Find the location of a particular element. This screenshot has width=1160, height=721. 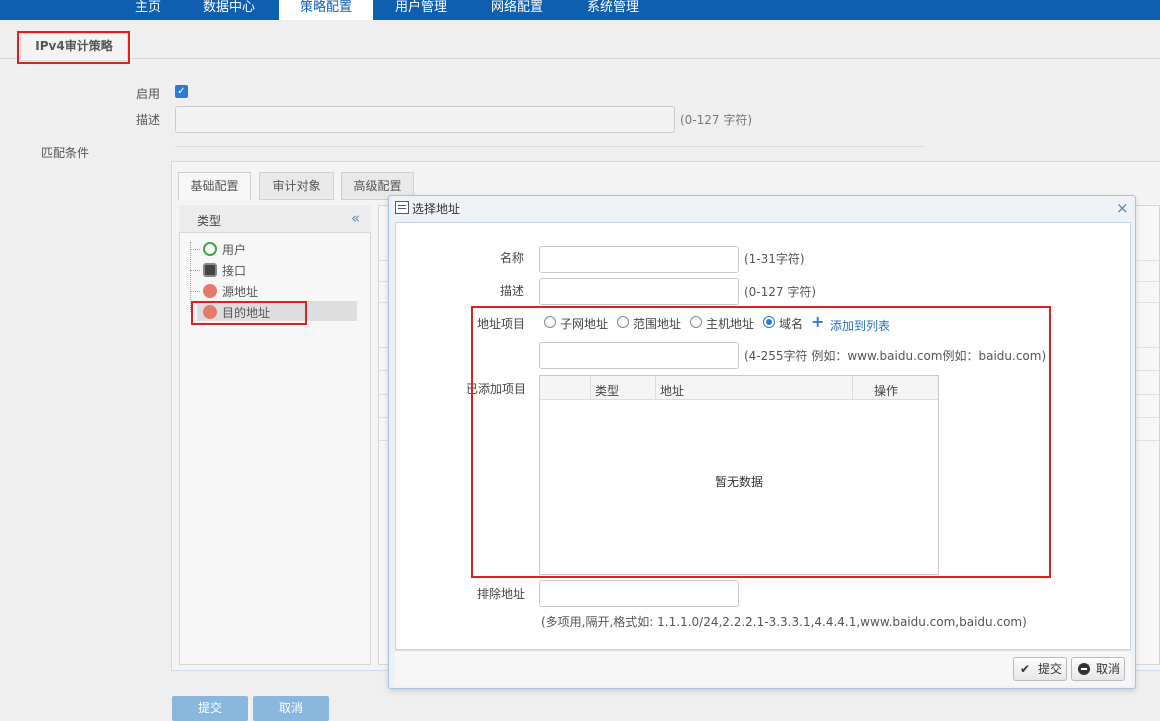

name-input is located at coordinates (639, 259).